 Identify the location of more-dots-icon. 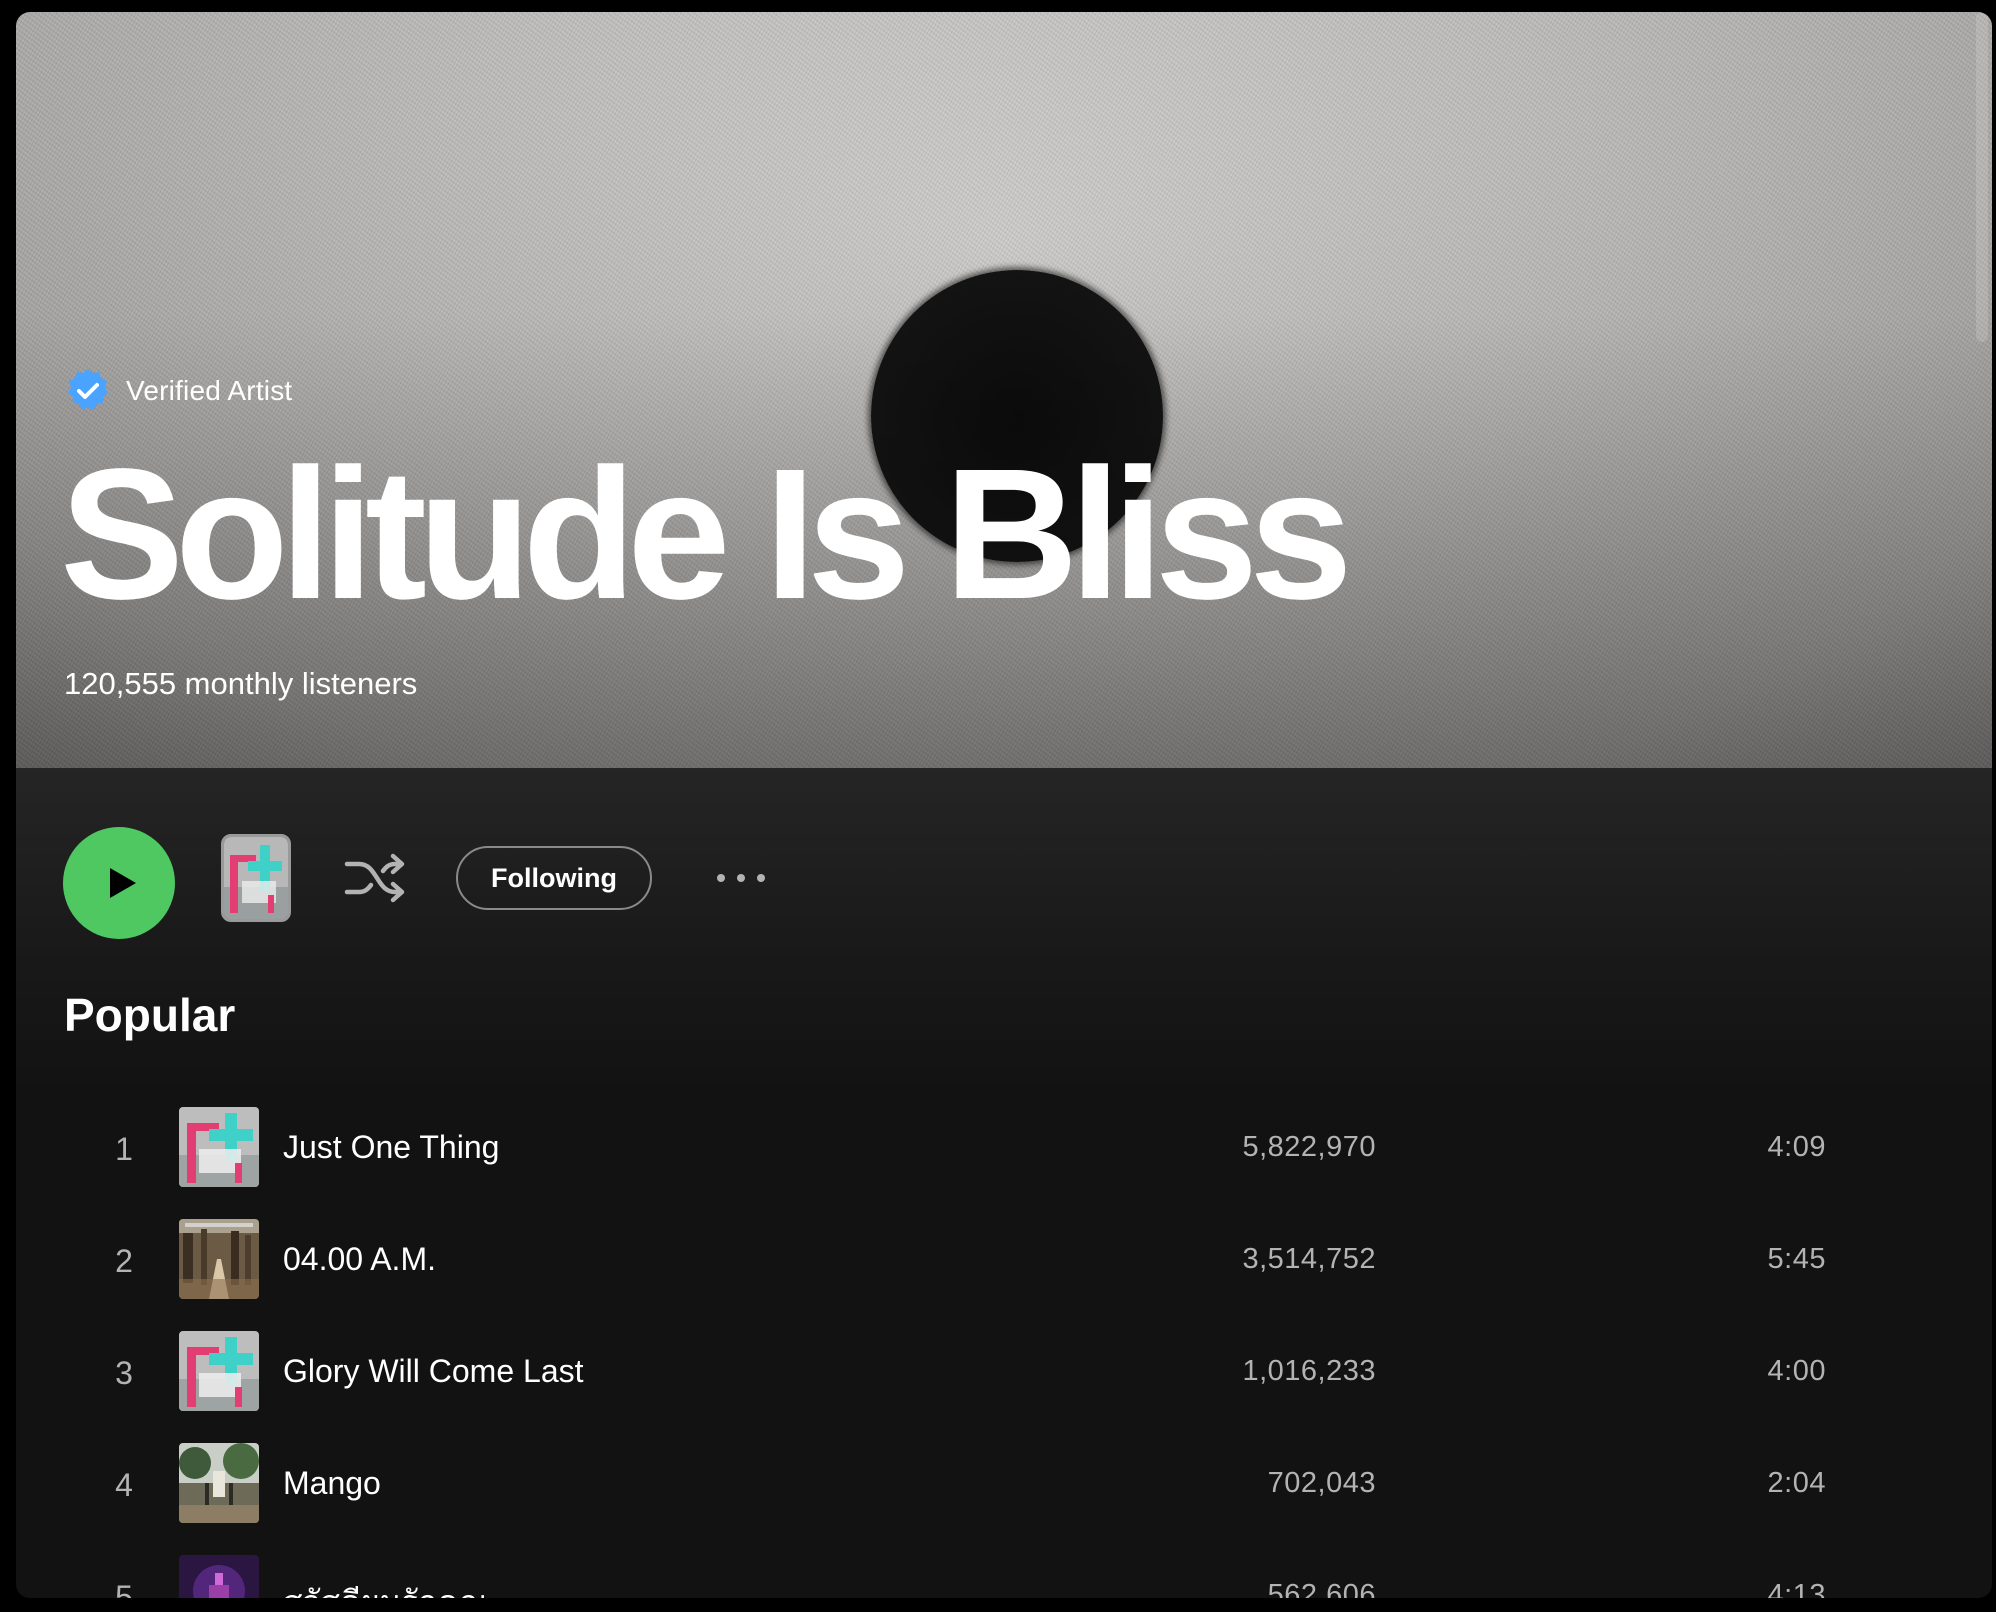
(741, 878).